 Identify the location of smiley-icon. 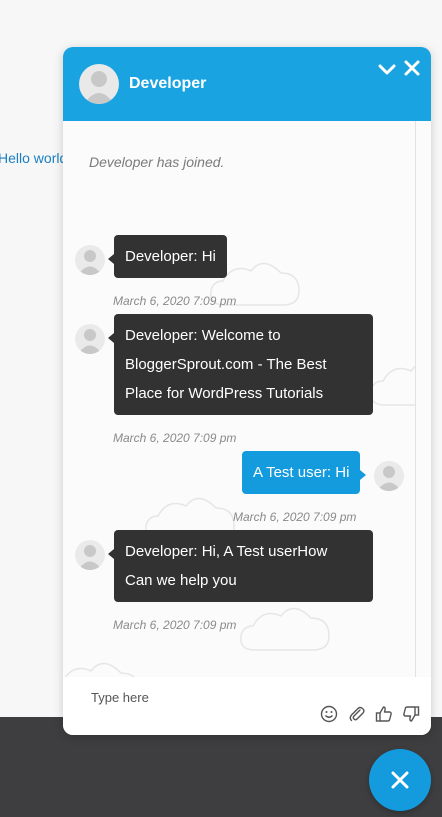
(329, 714).